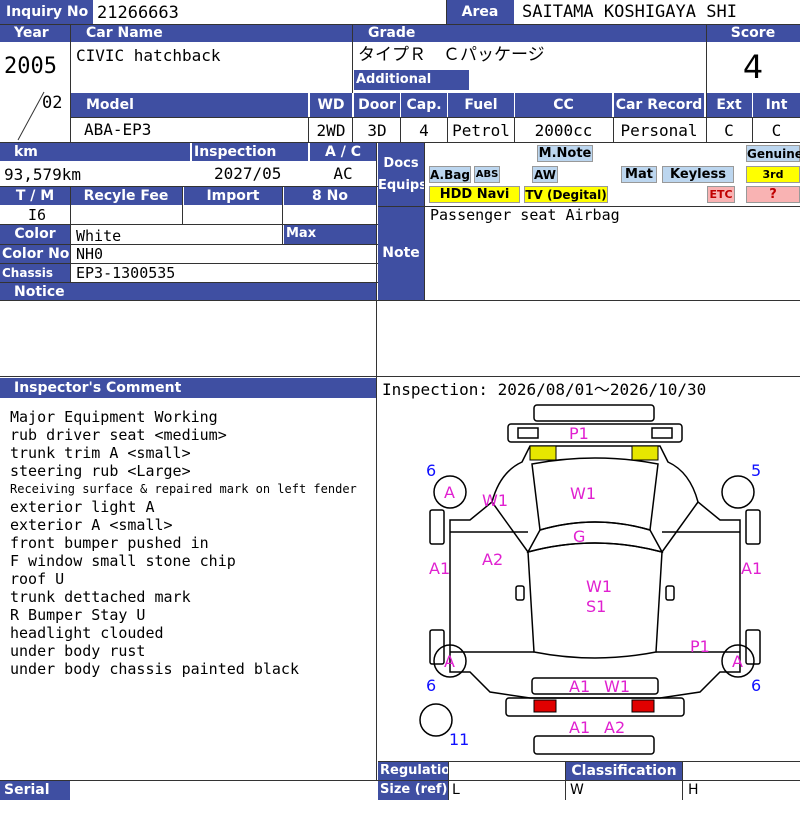 This screenshot has width=800, height=817. What do you see at coordinates (411, 88) in the screenshot?
I see `additional-grade-label: Additional Grade` at bounding box center [411, 88].